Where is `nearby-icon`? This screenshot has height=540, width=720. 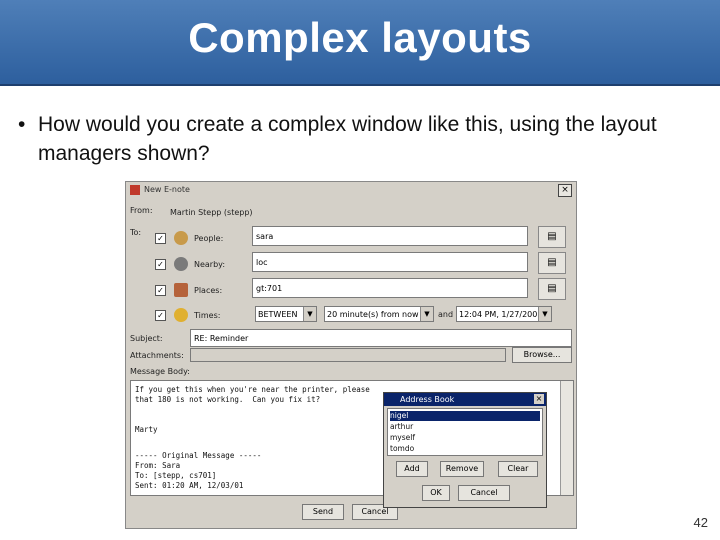 nearby-icon is located at coordinates (181, 264).